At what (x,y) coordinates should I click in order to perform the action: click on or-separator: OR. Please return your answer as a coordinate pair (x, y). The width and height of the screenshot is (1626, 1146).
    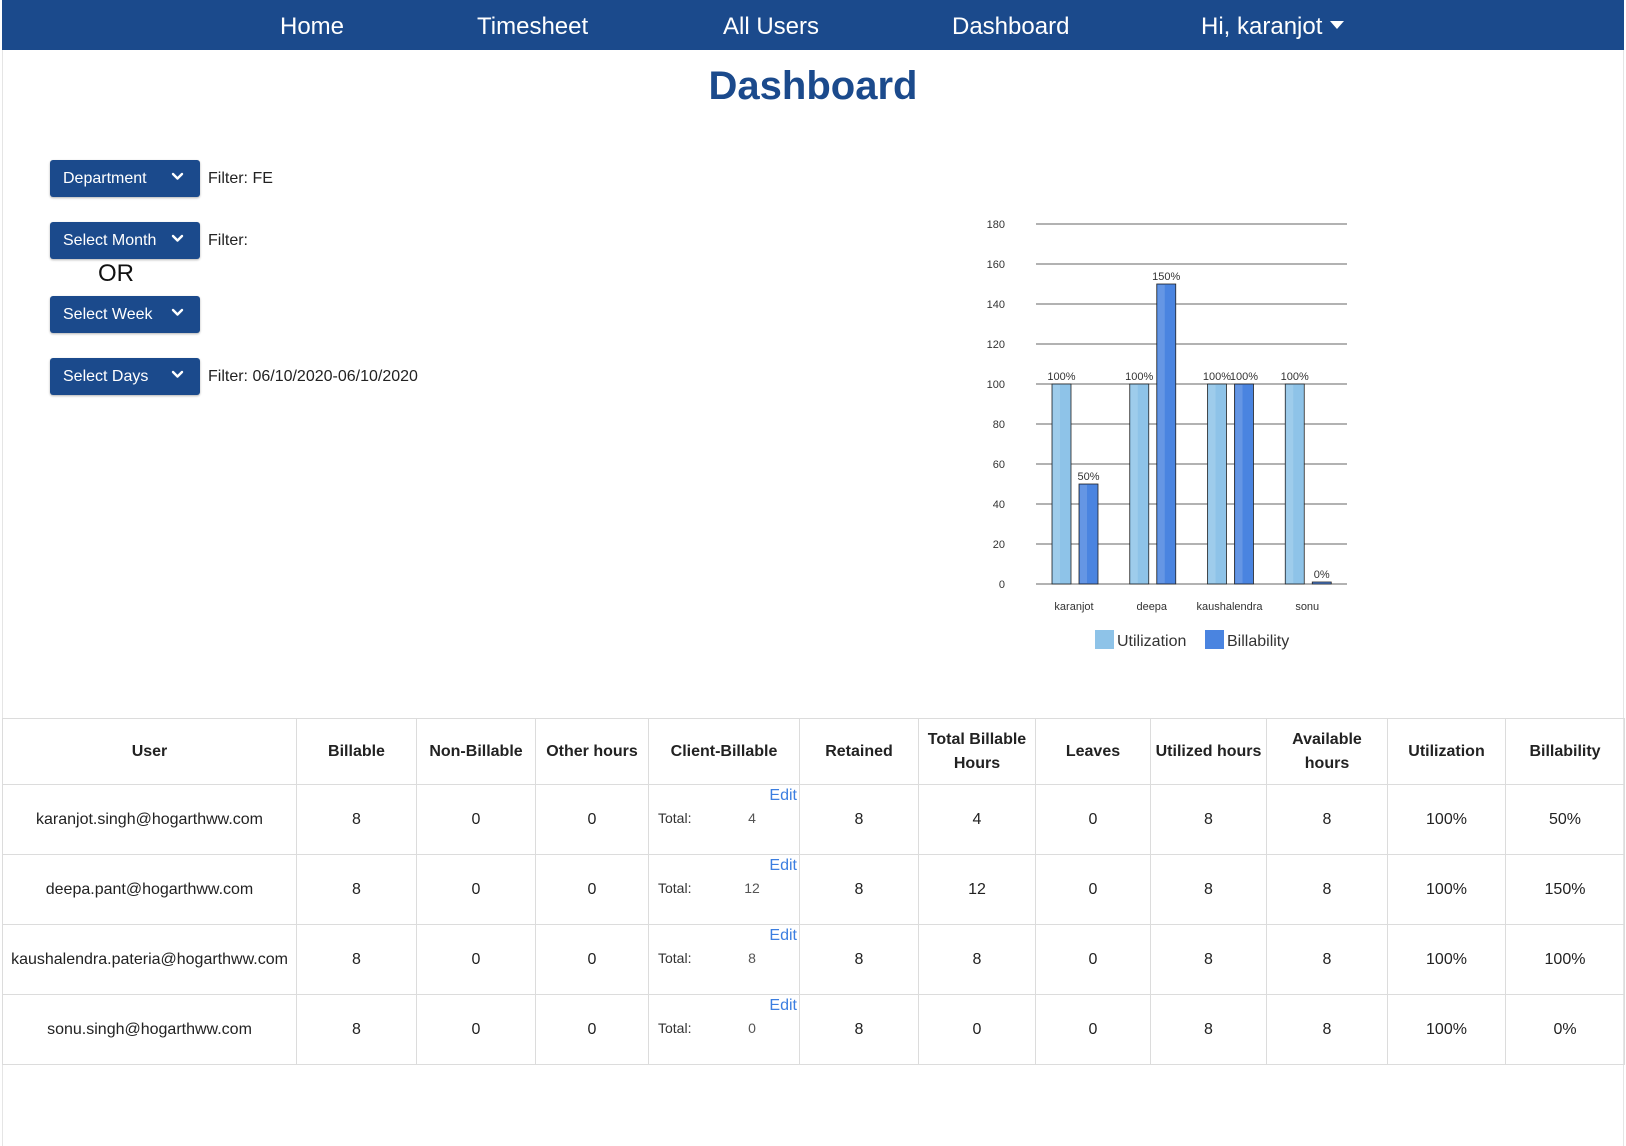
    Looking at the image, I should click on (116, 273).